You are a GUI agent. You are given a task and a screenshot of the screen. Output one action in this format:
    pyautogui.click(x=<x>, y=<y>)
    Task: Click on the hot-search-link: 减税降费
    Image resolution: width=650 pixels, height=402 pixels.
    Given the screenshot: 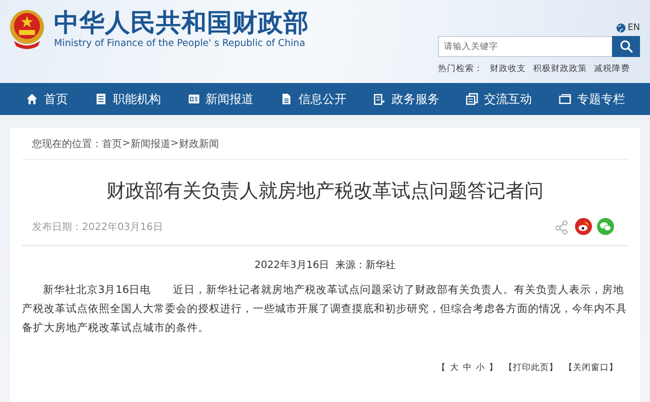 What is the action you would take?
    pyautogui.click(x=612, y=69)
    